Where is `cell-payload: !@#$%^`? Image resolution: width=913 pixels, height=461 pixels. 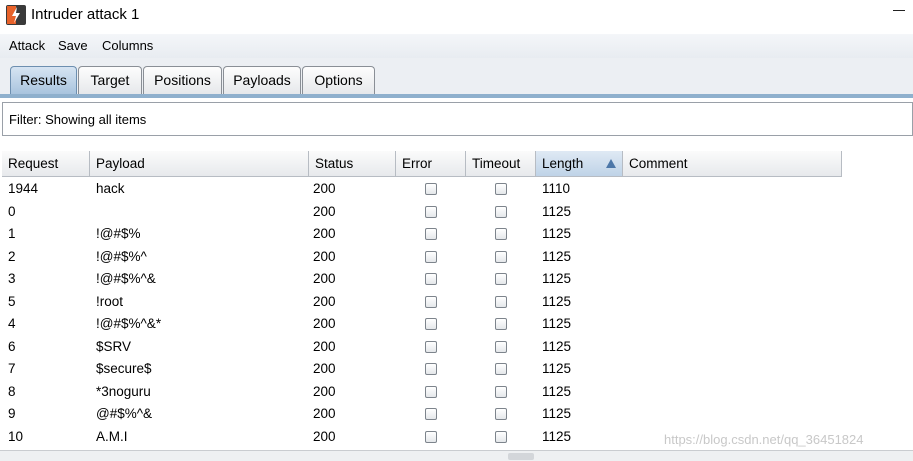
cell-payload: !@#$%^ is located at coordinates (121, 256).